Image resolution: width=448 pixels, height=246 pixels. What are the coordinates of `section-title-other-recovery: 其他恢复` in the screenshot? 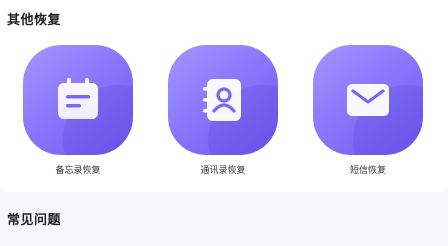 It's located at (34, 20).